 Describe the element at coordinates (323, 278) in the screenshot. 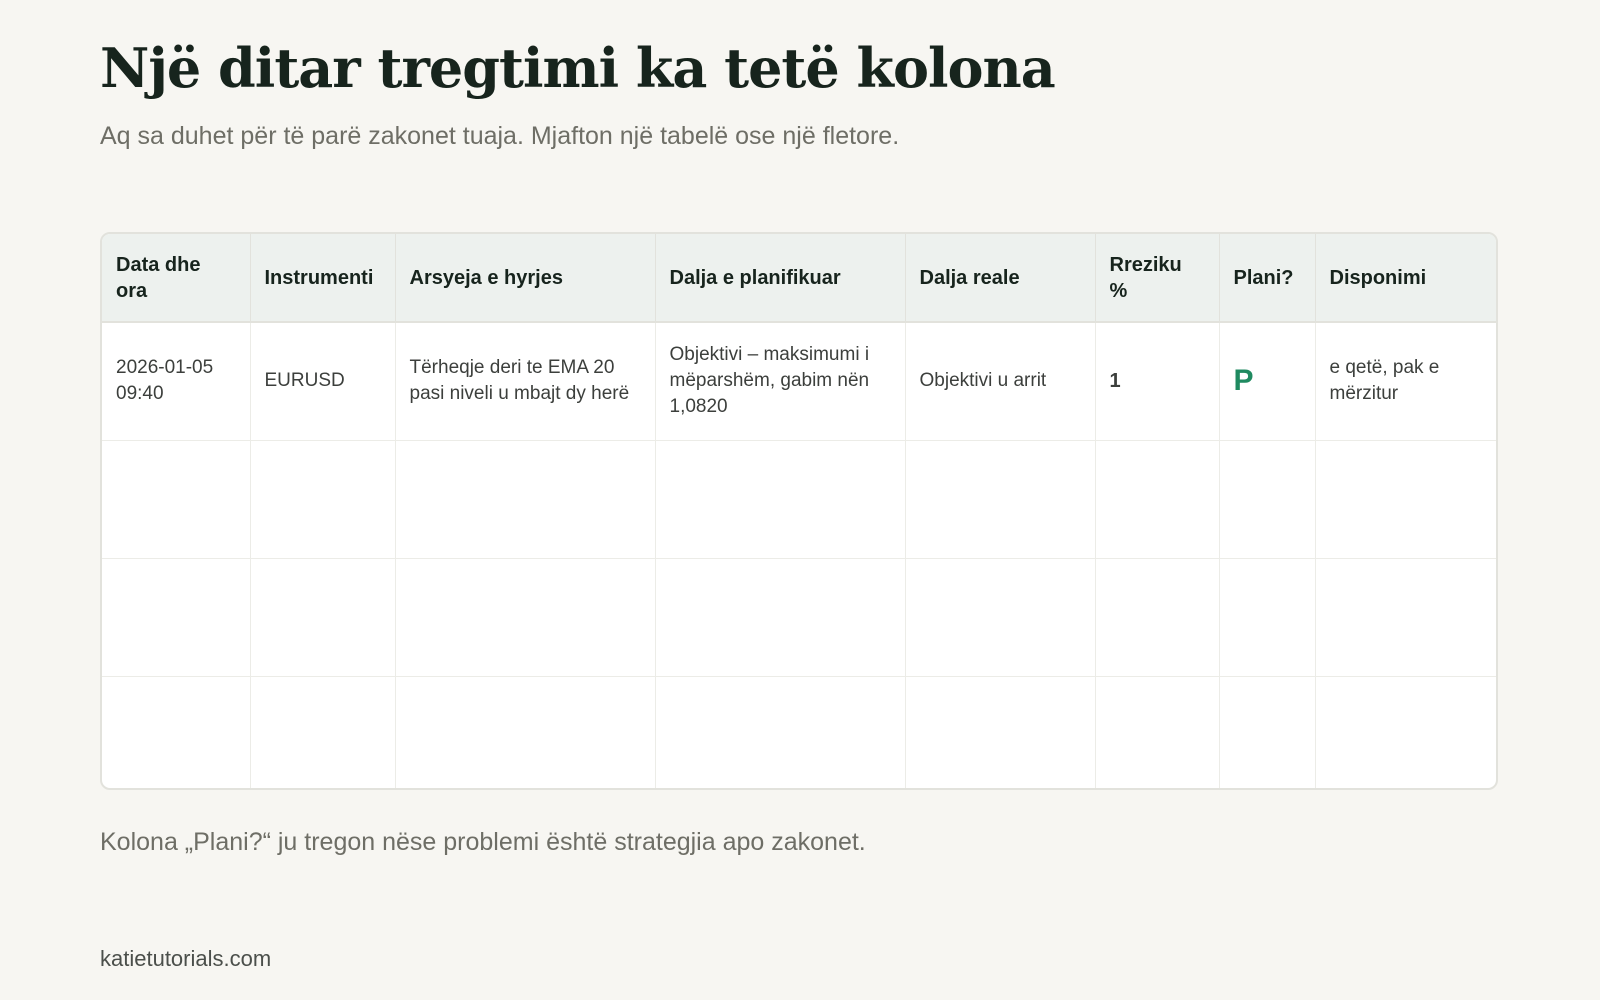

I see `header-instrument: Instrumenti` at that location.